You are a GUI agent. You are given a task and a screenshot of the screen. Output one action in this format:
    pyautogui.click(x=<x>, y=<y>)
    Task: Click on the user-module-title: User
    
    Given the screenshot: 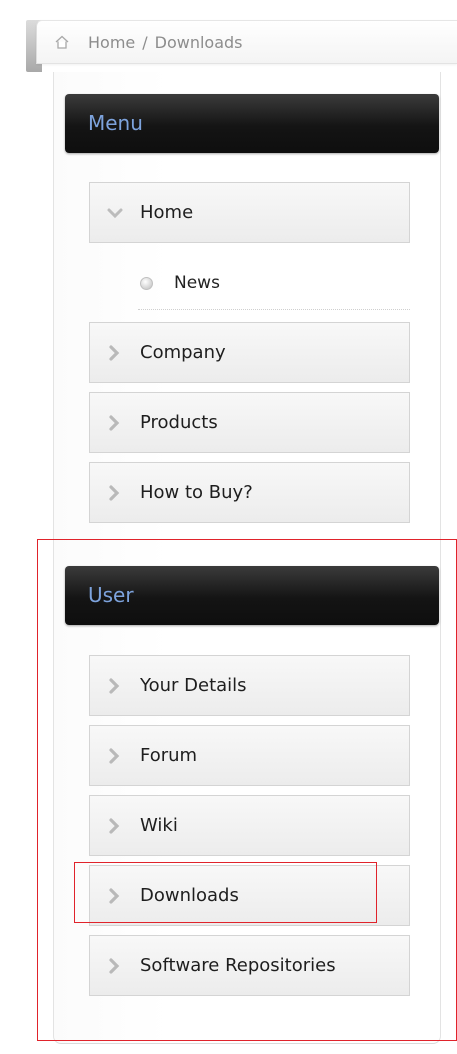 What is the action you would take?
    pyautogui.click(x=111, y=595)
    